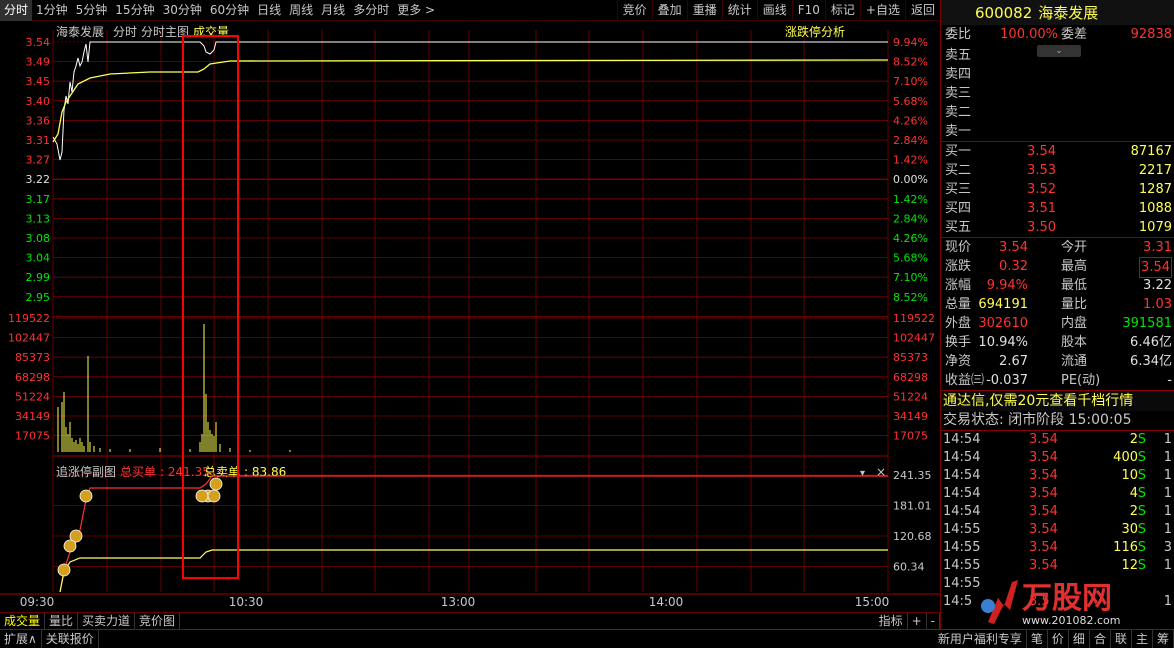  Describe the element at coordinates (138, 472) in the screenshot. I see `sub-buy-label: 总买单` at that location.